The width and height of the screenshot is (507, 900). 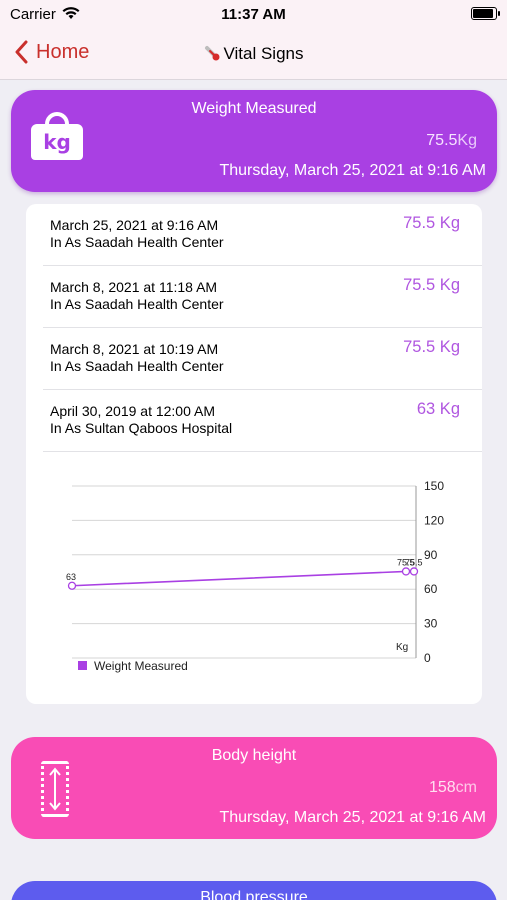 I want to click on data-label: 75.5, so click(x=414, y=562).